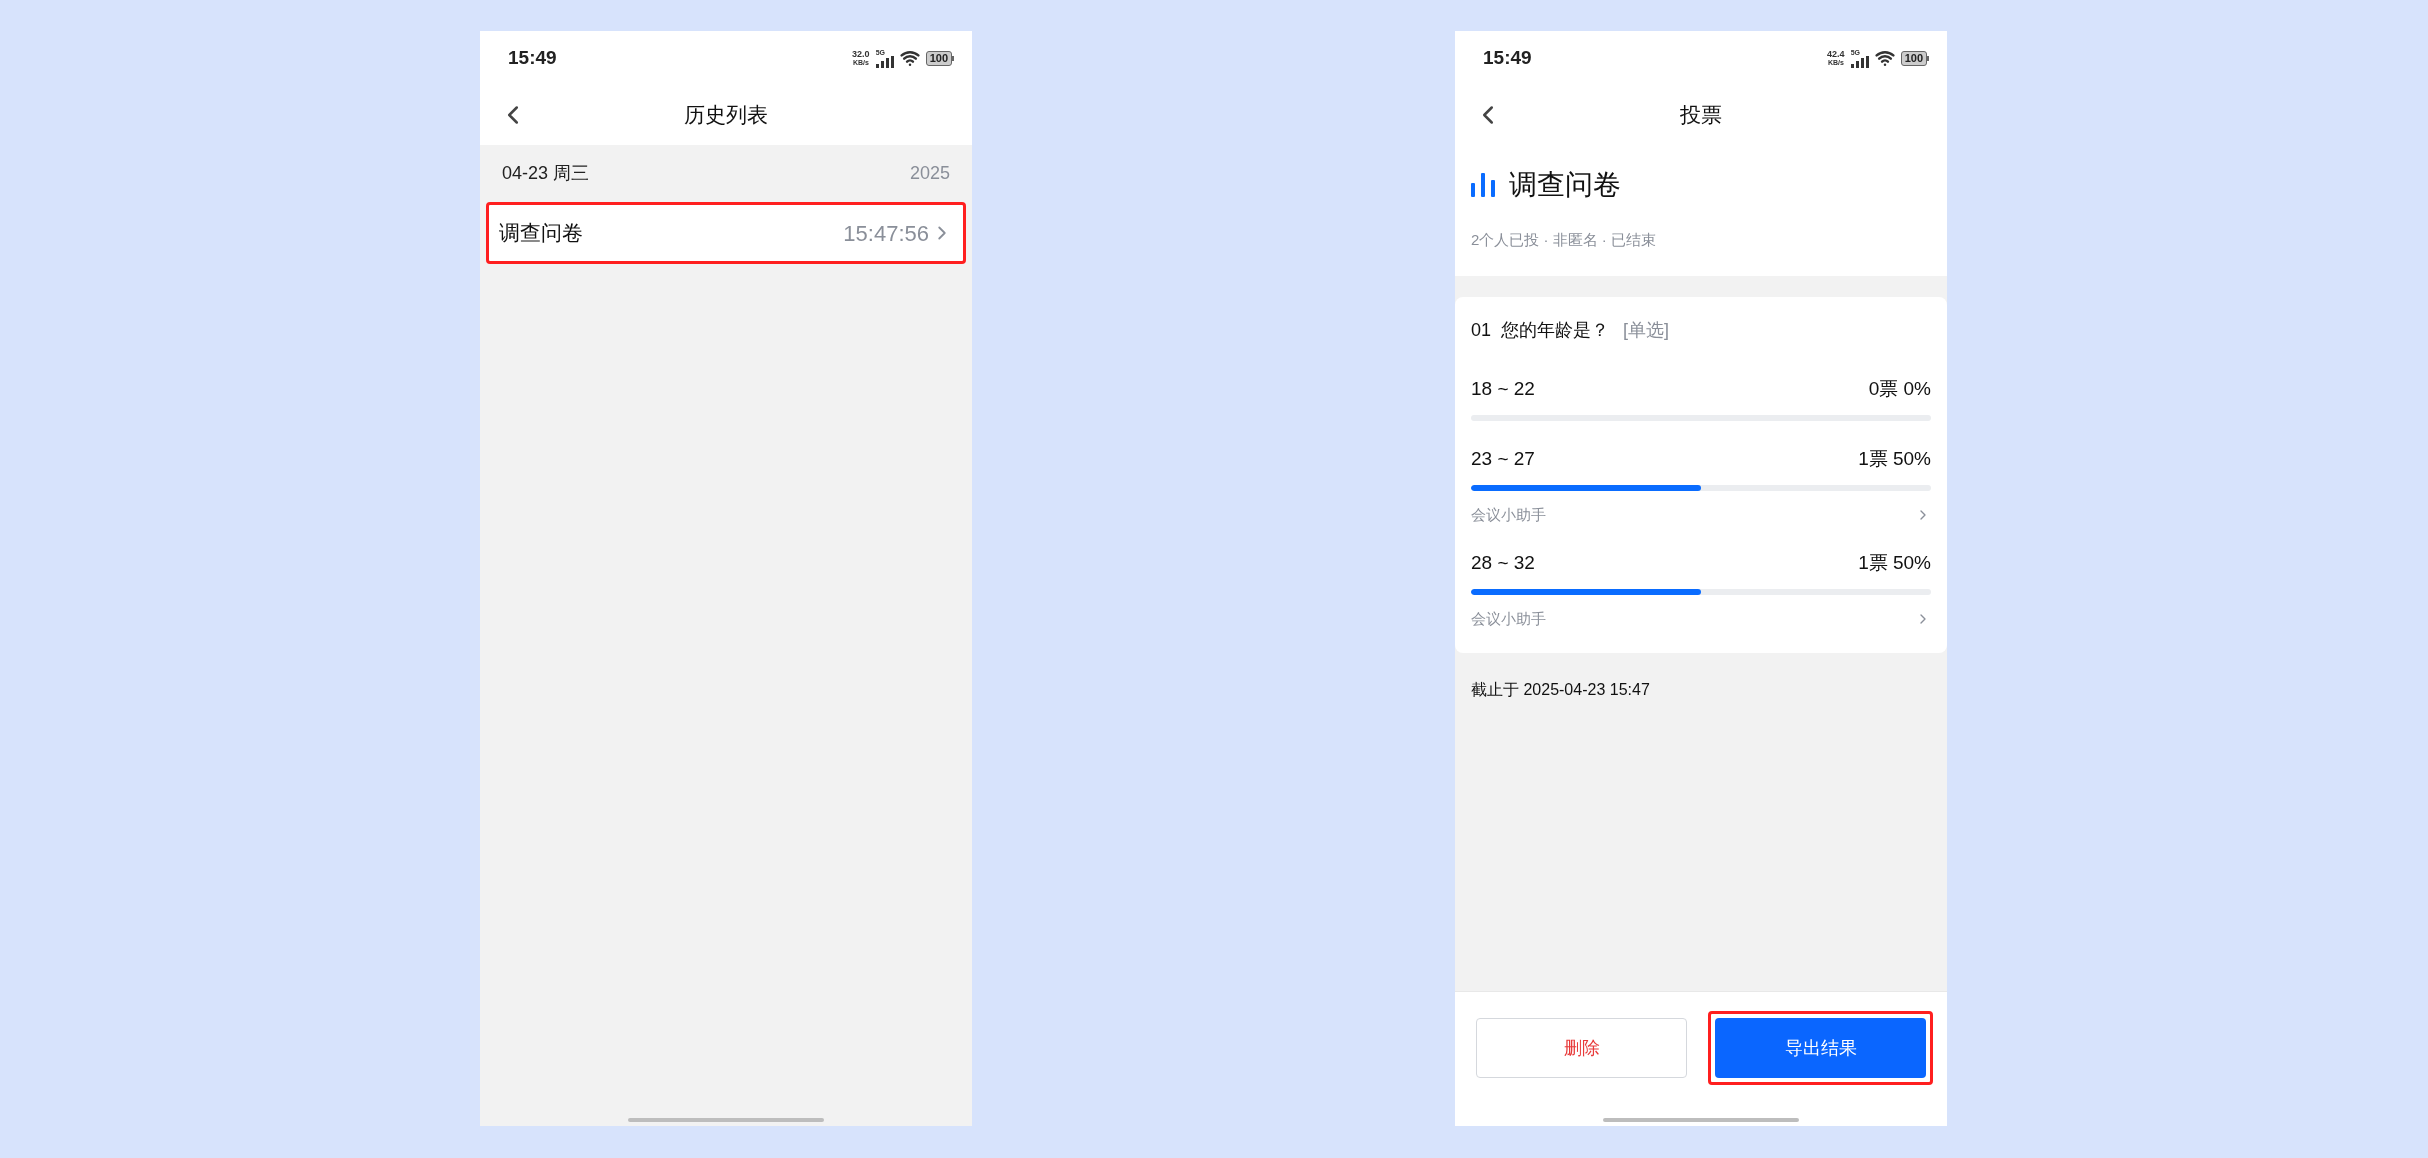  Describe the element at coordinates (929, 173) in the screenshot. I see `year-label: 2025` at that location.